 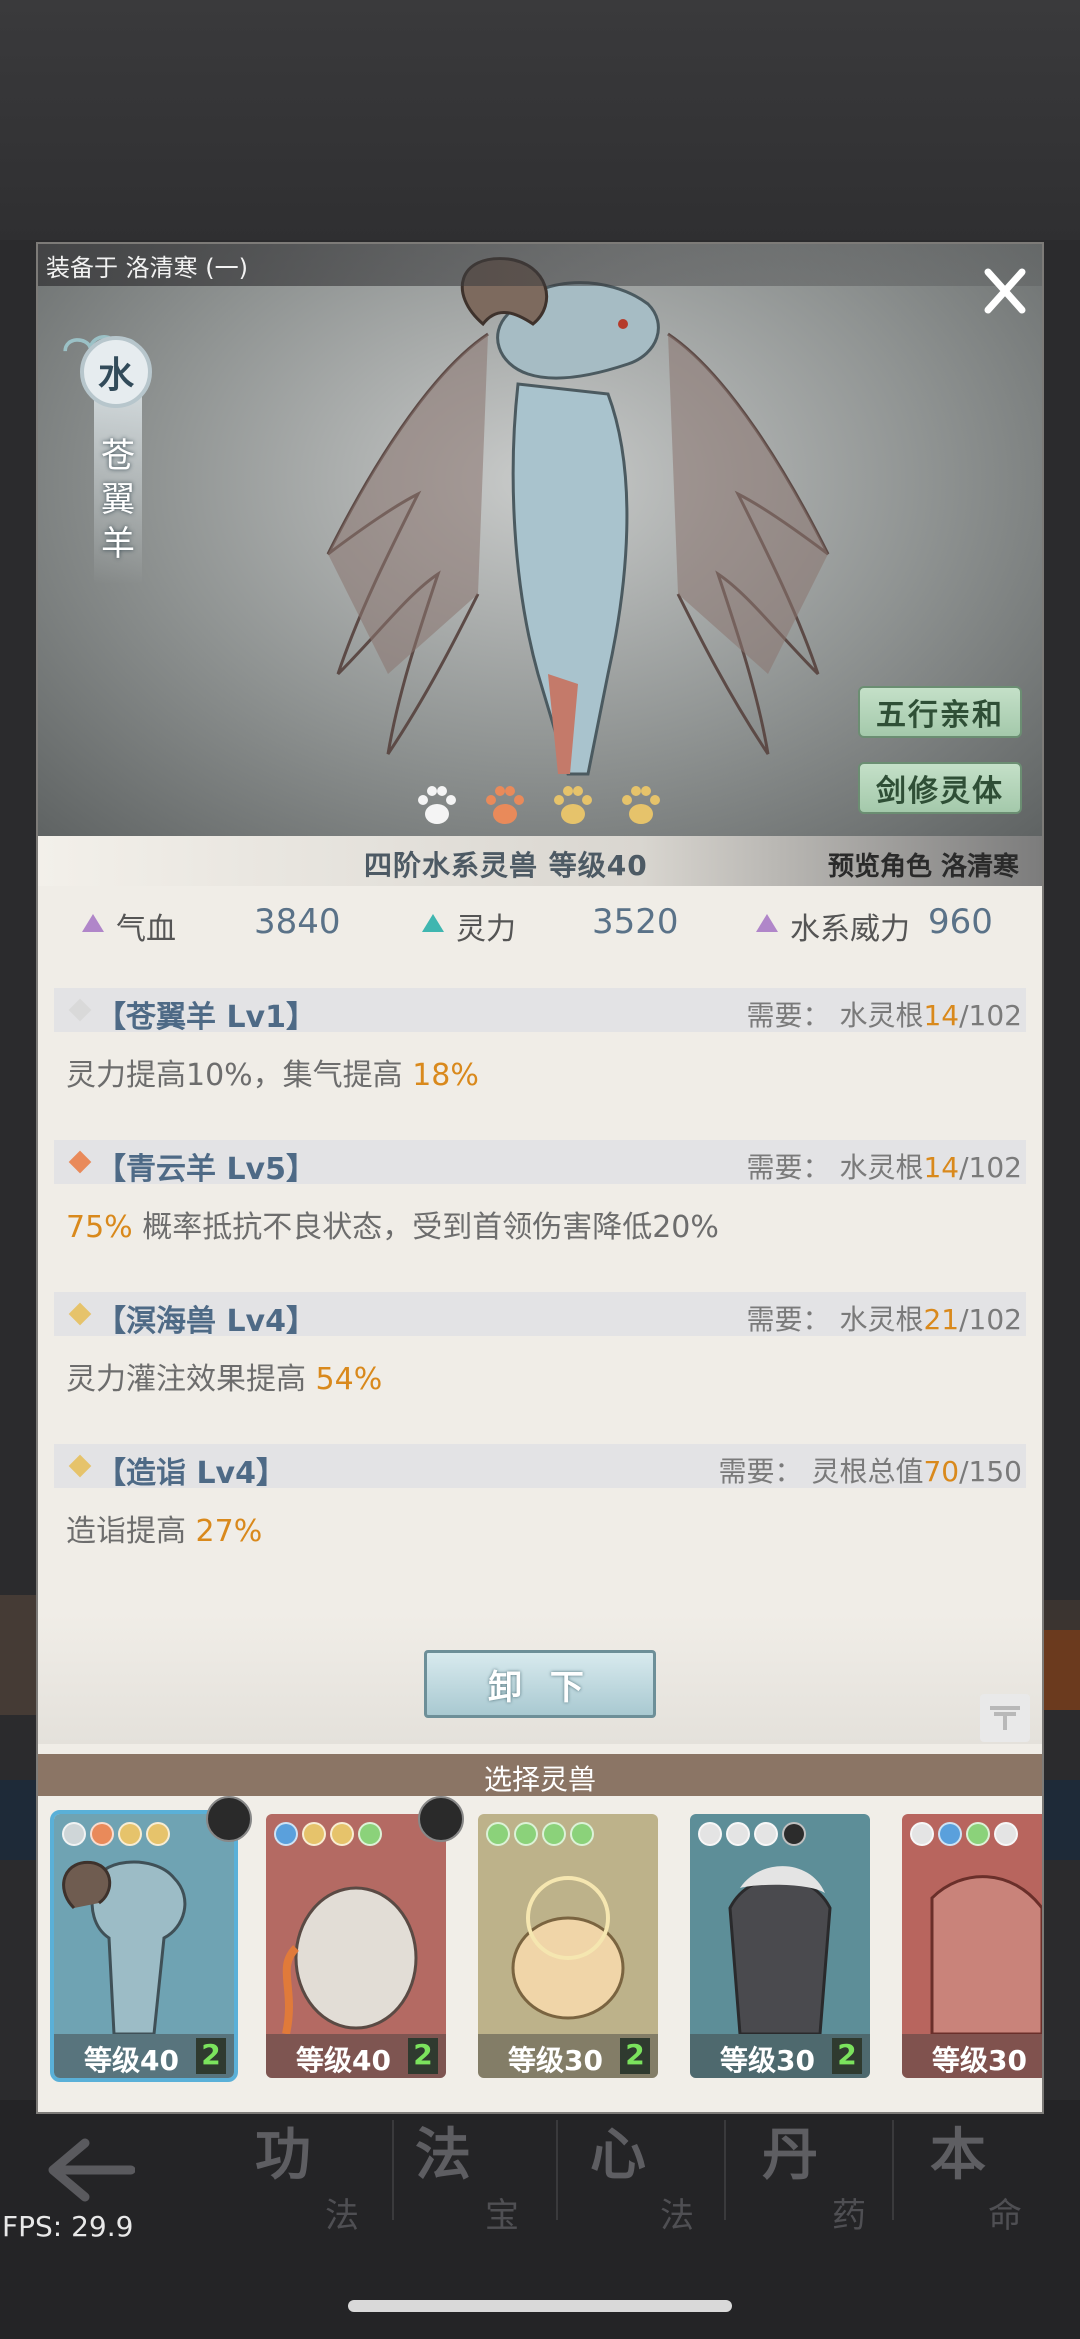 I want to click on skill-header: 【苍翼羊 Lv1】 需要： 水灵根14/102, so click(x=540, y=1011).